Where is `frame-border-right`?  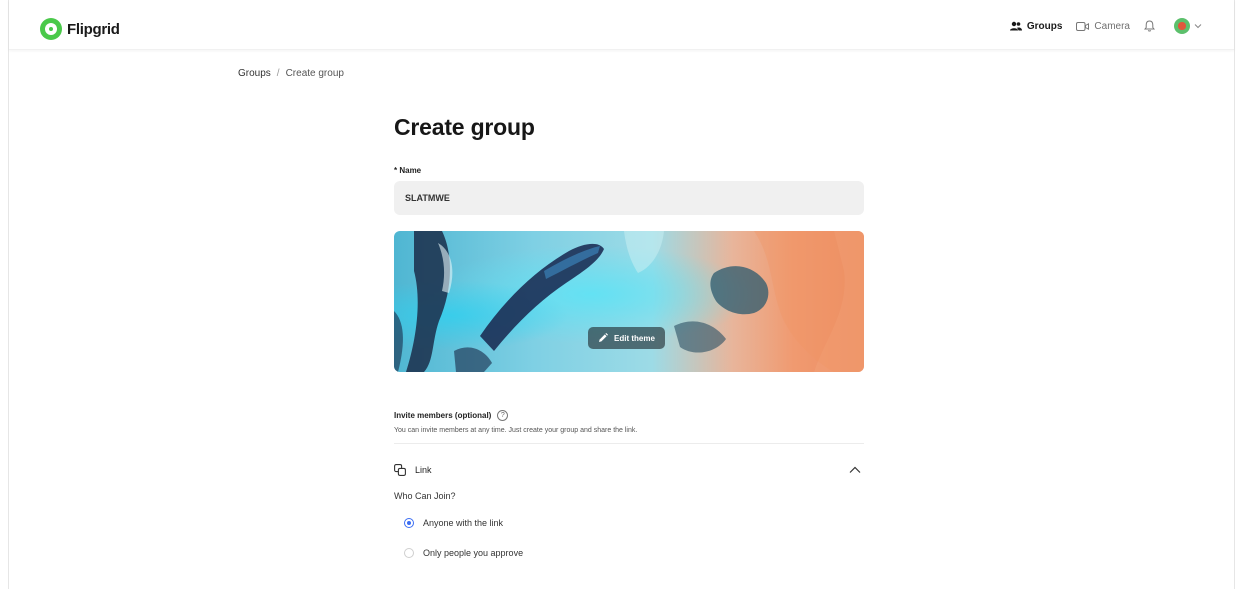 frame-border-right is located at coordinates (1234, 294).